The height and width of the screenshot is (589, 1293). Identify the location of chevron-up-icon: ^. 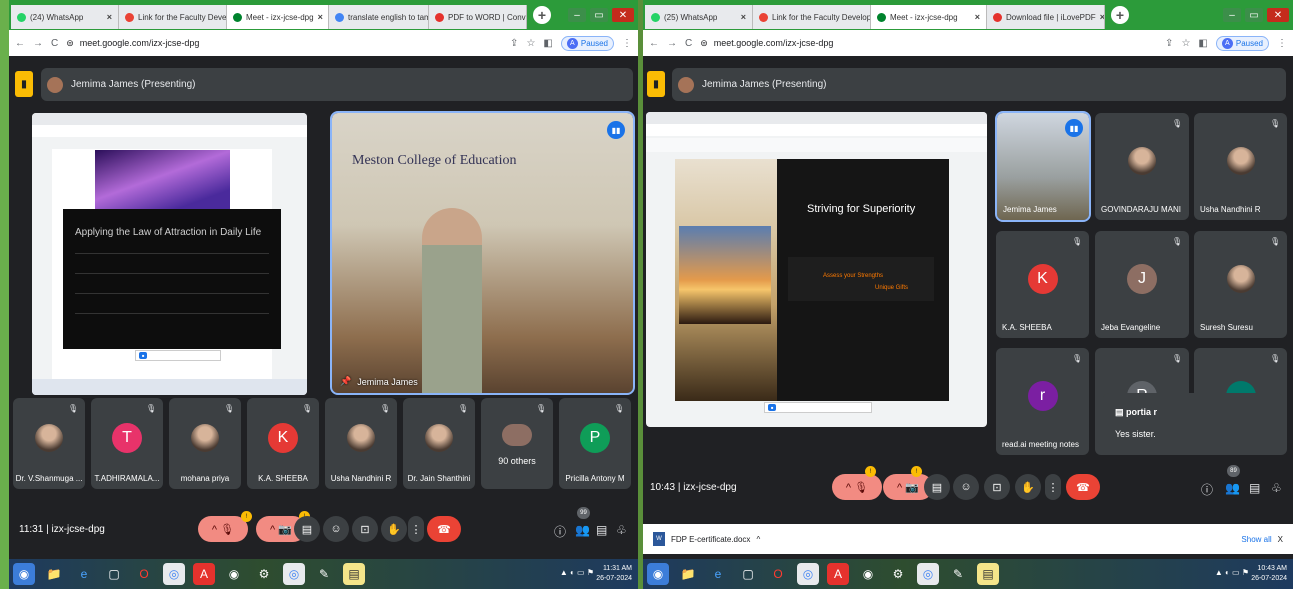
(758, 539).